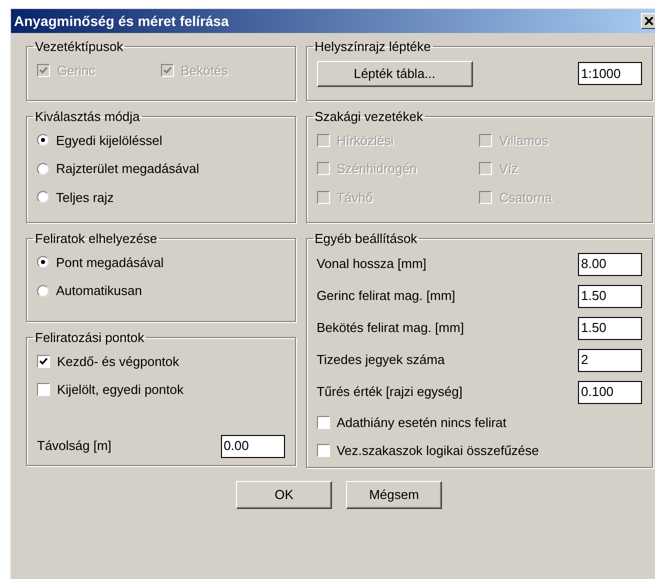  I want to click on radio-label: Egyedi kijelöléssel, so click(109, 141).